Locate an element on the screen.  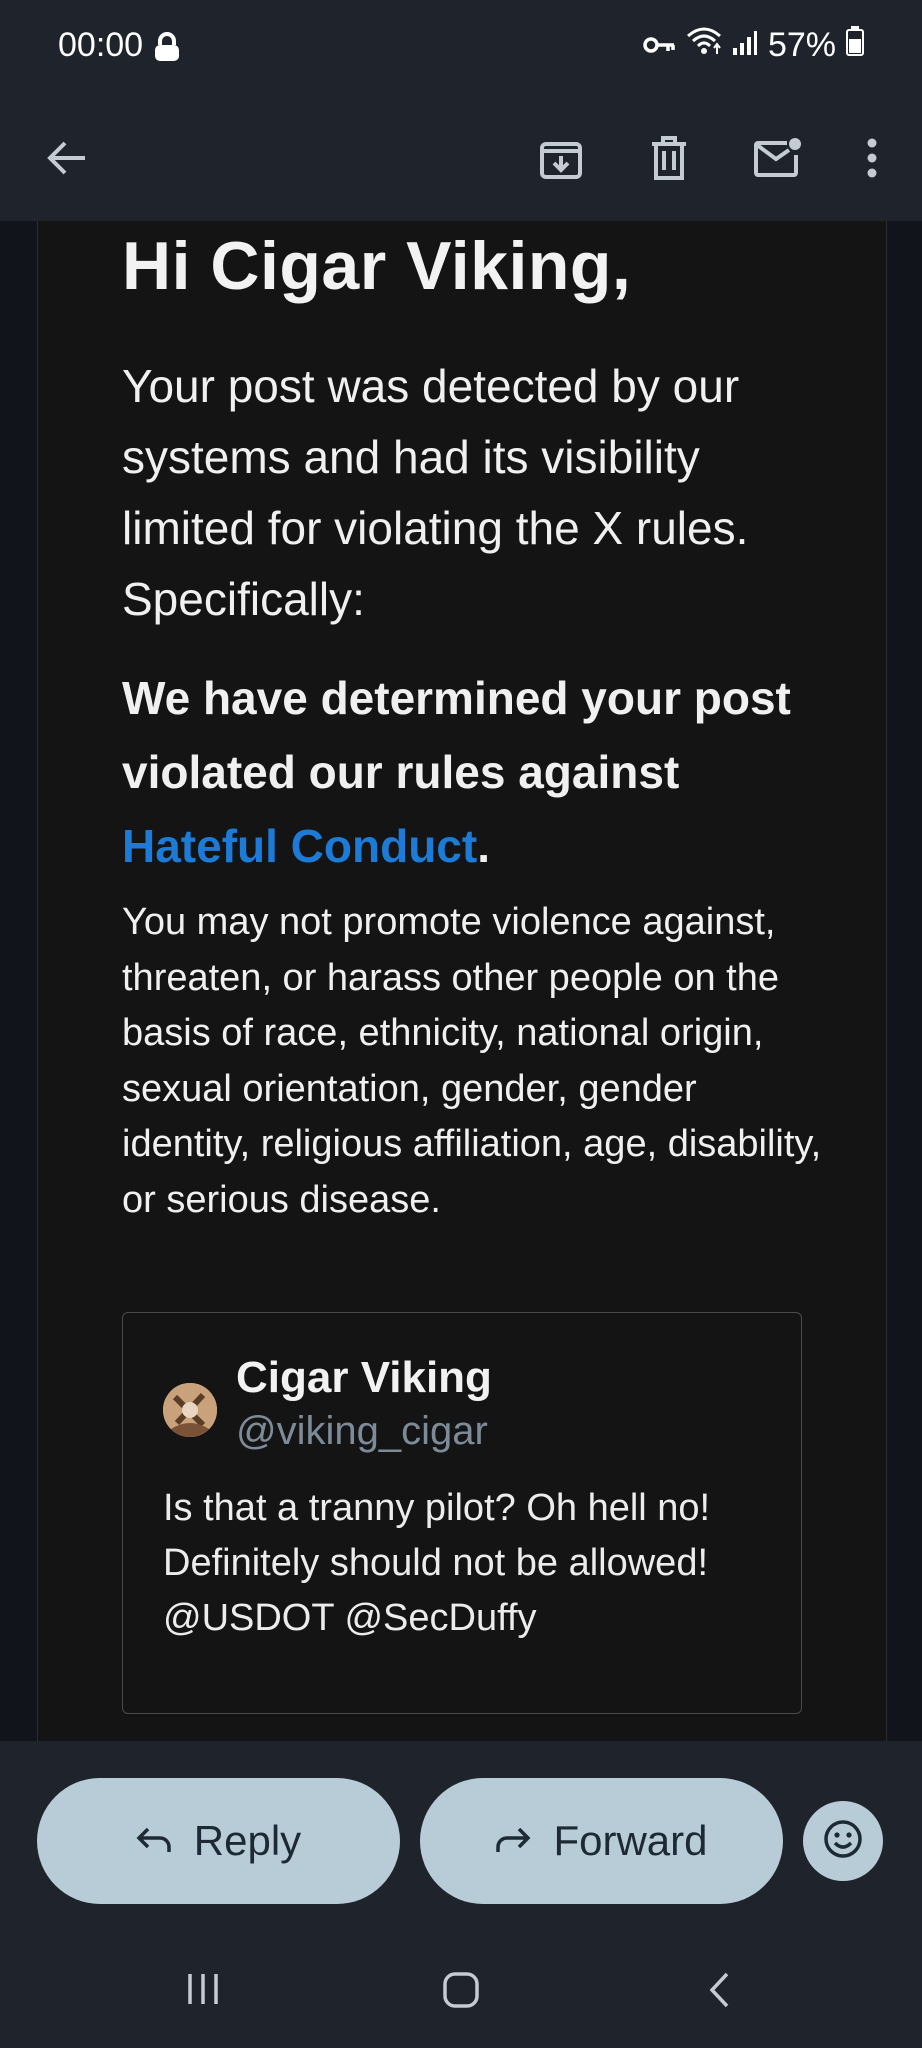
avatar is located at coordinates (190, 1410).